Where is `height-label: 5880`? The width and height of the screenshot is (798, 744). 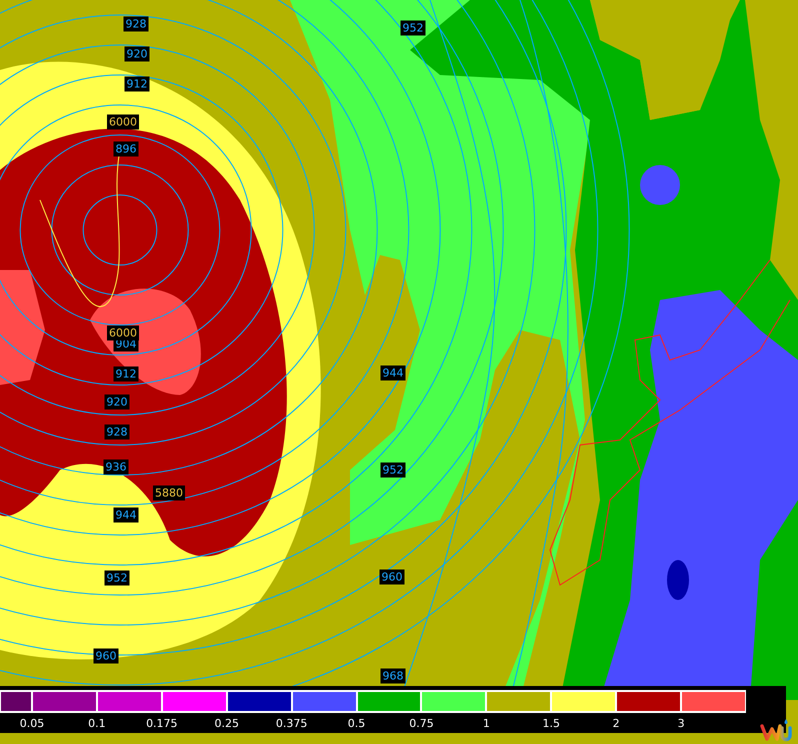
height-label: 5880 is located at coordinates (169, 493).